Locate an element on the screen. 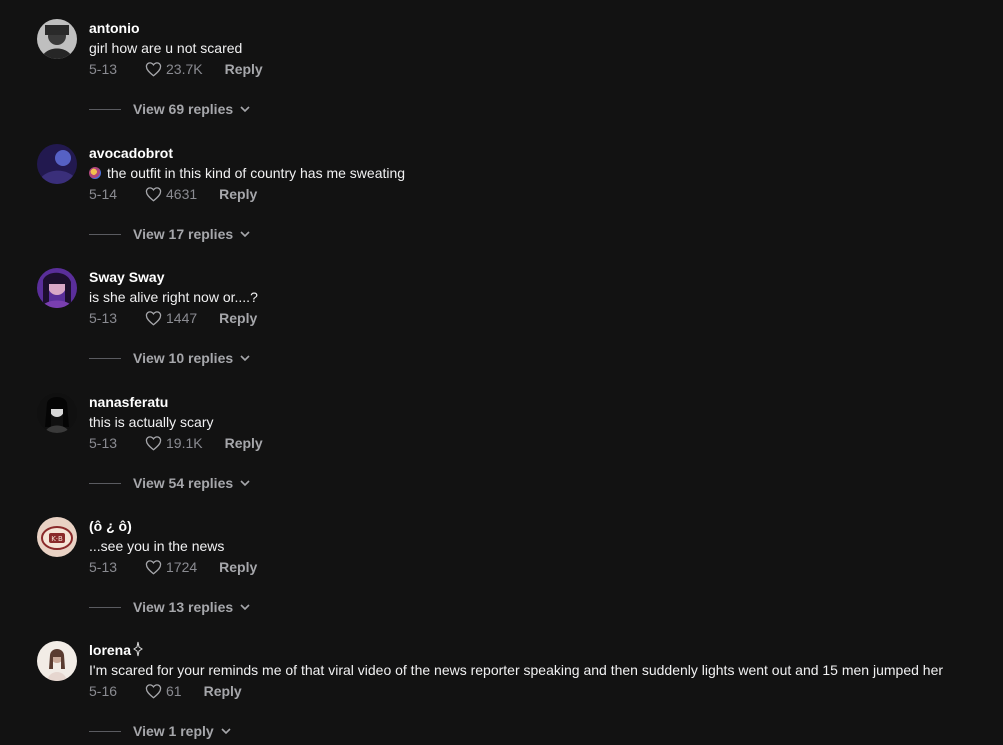  comment-meta: 5-13 23.7K Reply is located at coordinates (176, 69).